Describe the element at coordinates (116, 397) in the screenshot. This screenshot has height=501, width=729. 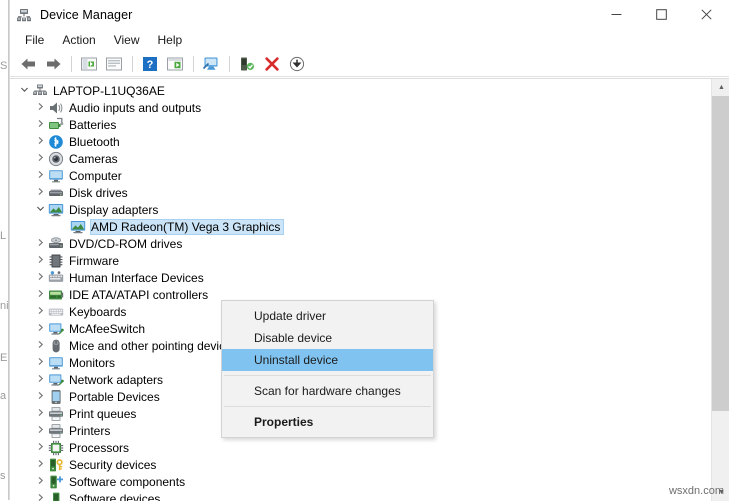
I see `tree-item-label: Portable Devices` at that location.